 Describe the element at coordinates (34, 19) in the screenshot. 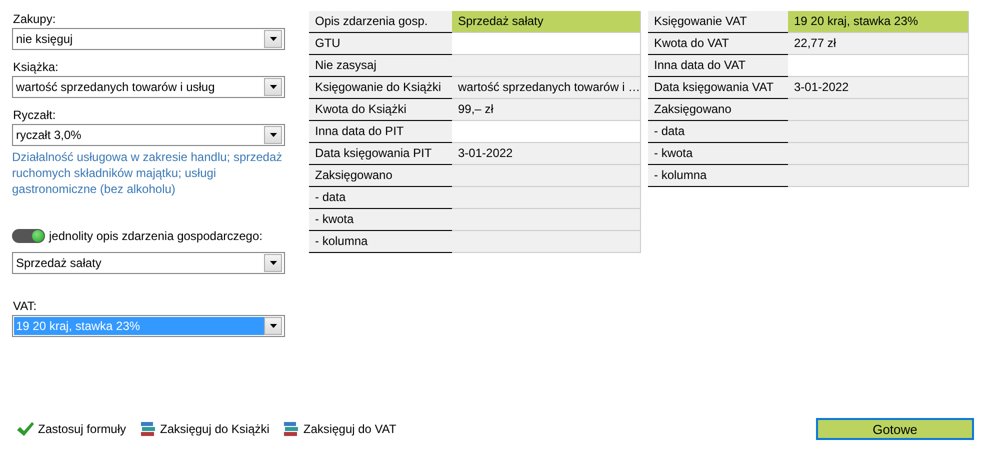

I see `field-label: Zakupy:` at that location.